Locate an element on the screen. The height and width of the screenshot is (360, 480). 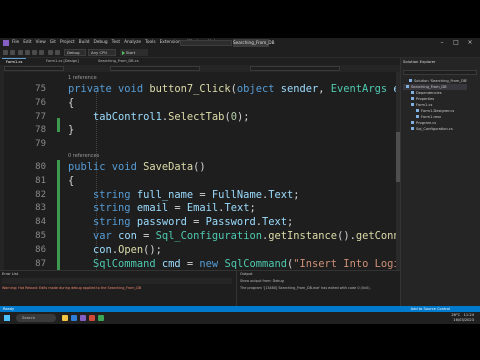
menu-item: Edit is located at coordinates (27, 43).